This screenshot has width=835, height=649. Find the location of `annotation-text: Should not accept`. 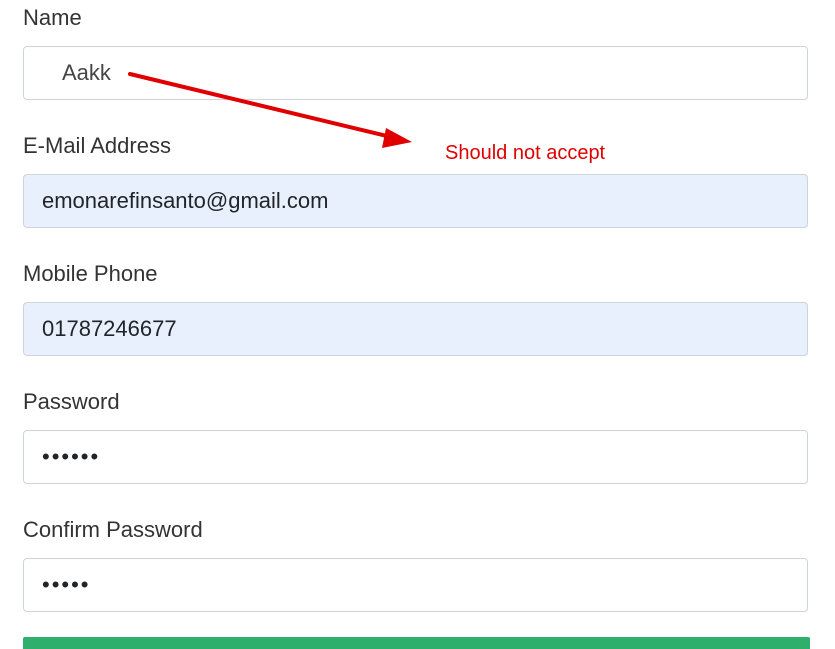

annotation-text: Should not accept is located at coordinates (525, 153).